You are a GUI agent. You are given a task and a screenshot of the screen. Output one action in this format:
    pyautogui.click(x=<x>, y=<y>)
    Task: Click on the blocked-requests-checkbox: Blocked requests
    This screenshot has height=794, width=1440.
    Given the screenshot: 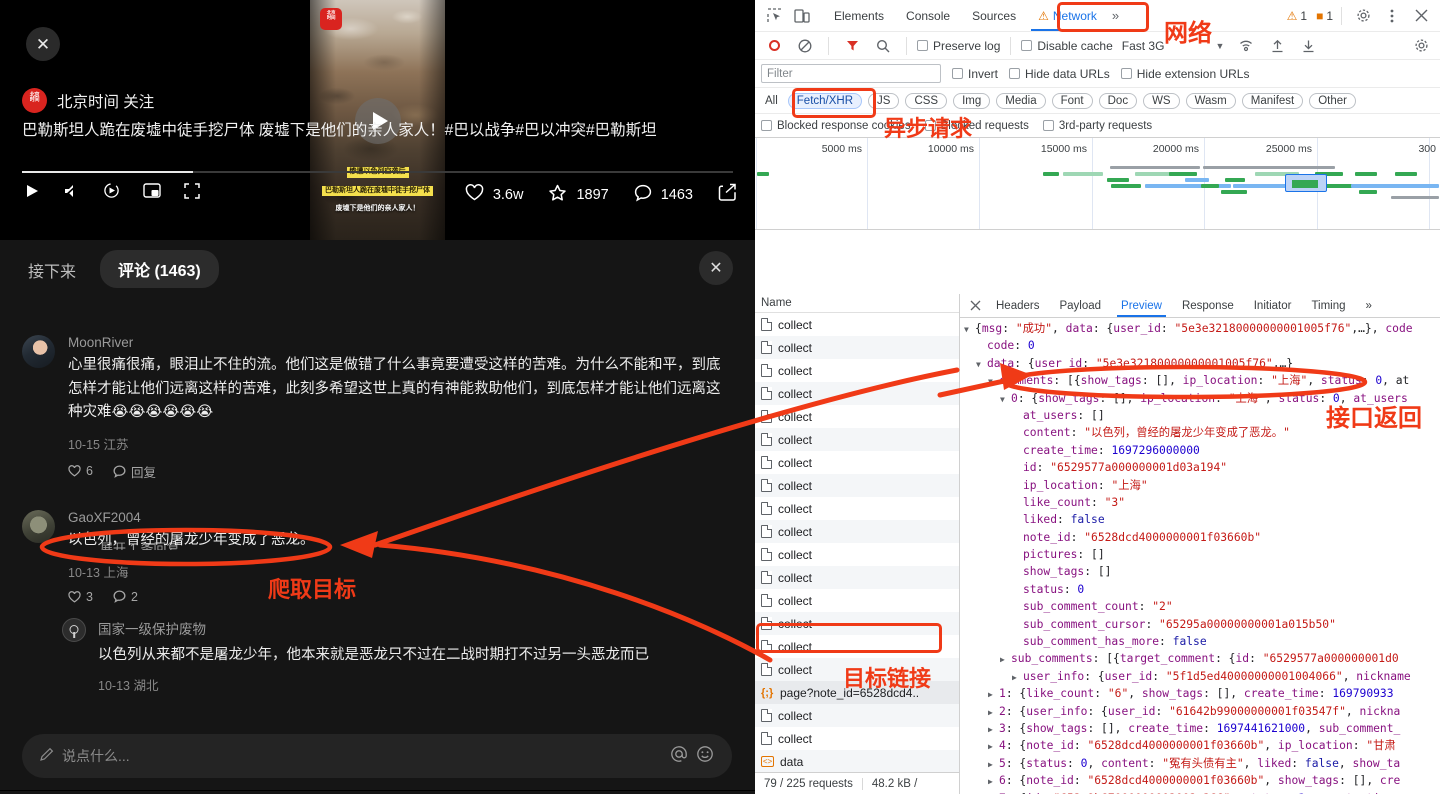 What is the action you would take?
    pyautogui.click(x=976, y=126)
    